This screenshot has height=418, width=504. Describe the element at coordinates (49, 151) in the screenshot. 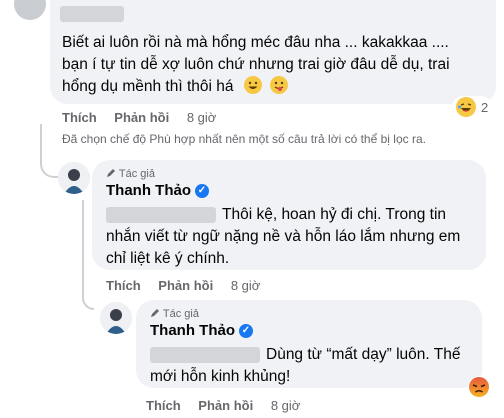

I see `thread-line` at that location.